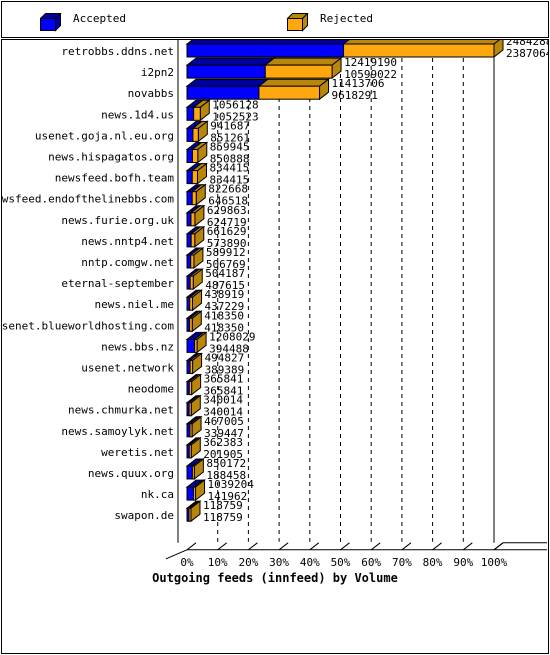  Describe the element at coordinates (218, 562) in the screenshot. I see `svg-text: 10%` at that location.